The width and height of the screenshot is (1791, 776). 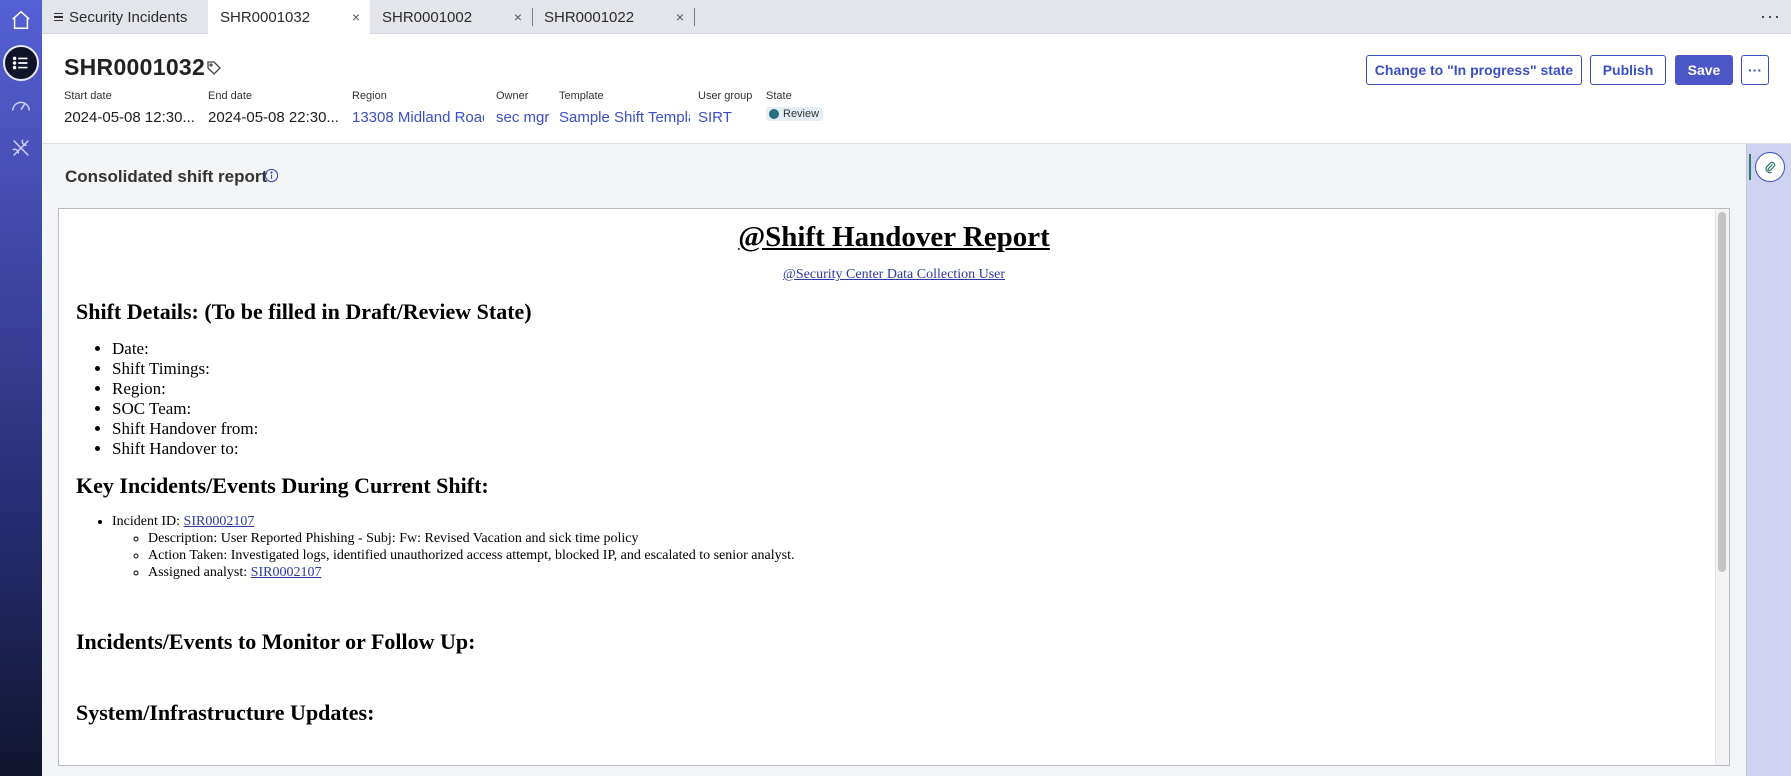 What do you see at coordinates (624, 108) in the screenshot?
I see `field-template: Template Sample Shift Template` at bounding box center [624, 108].